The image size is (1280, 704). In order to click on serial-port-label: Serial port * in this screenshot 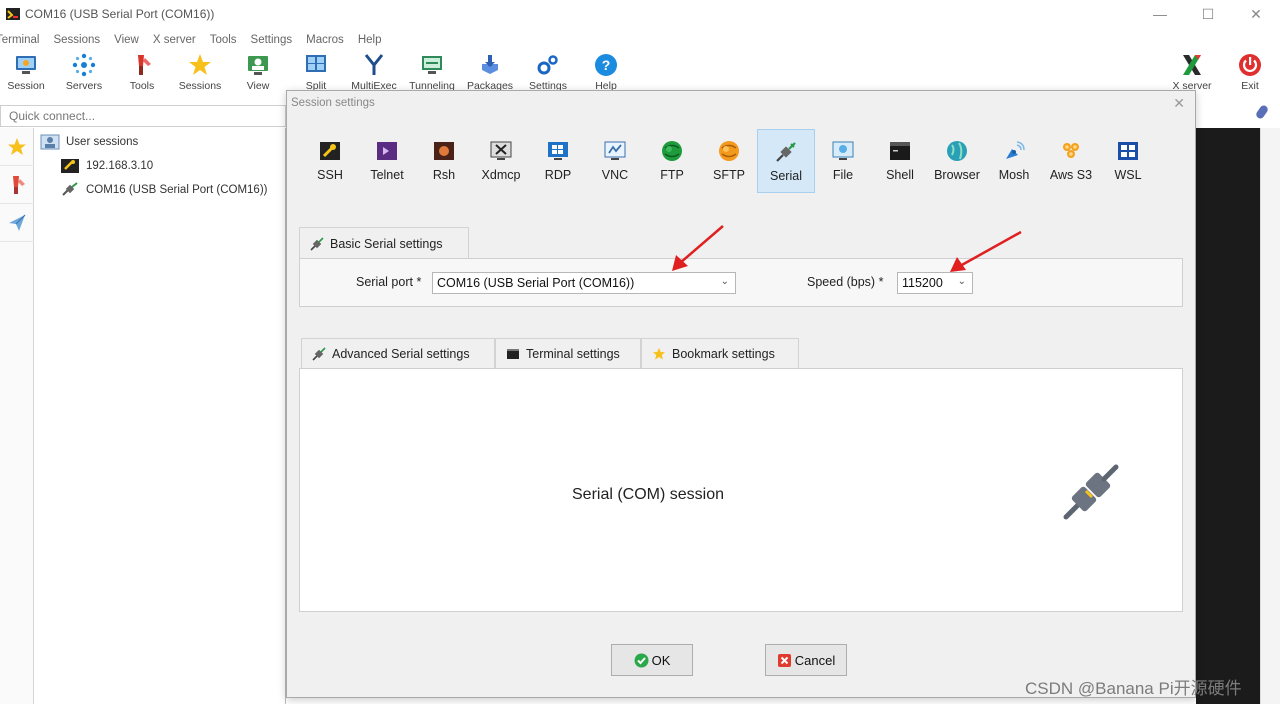, I will do `click(389, 282)`.